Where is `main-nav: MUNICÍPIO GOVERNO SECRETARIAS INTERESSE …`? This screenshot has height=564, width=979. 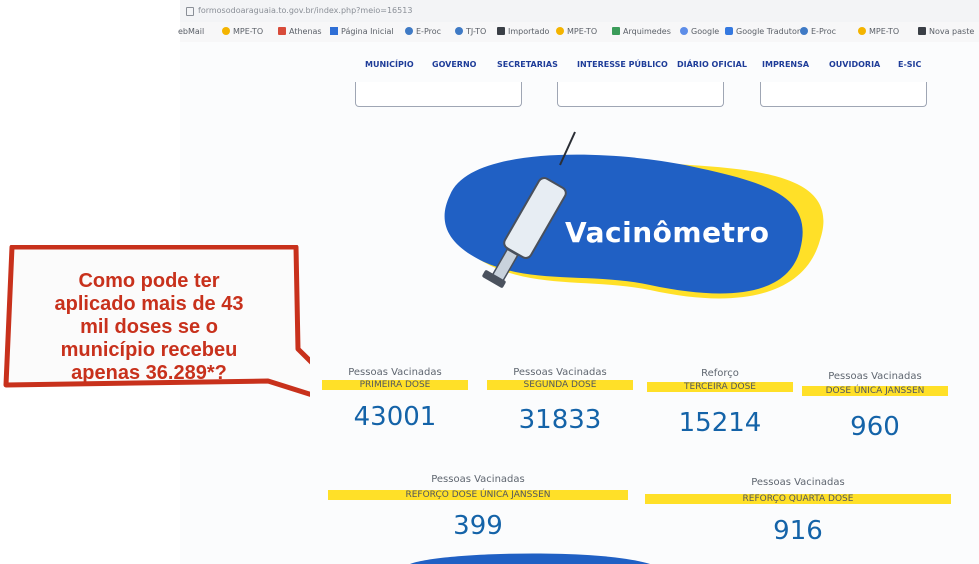 main-nav: MUNICÍPIO GOVERNO SECRETARIAS INTERESSE … is located at coordinates (579, 70).